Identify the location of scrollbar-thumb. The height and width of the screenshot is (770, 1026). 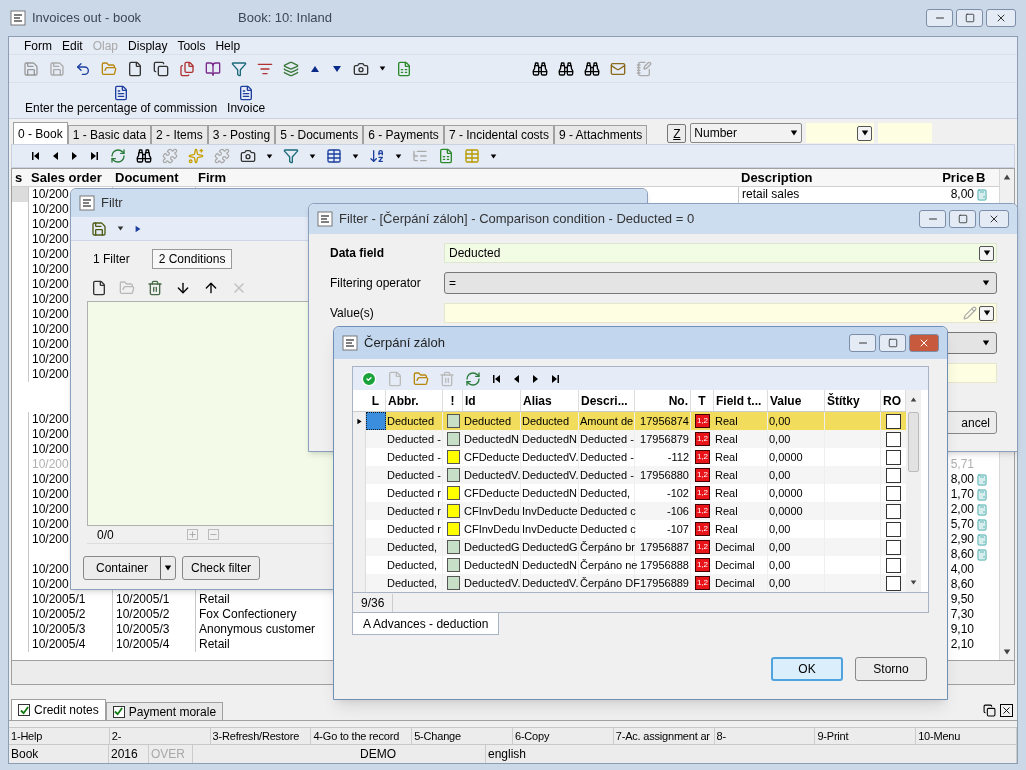
(913, 441).